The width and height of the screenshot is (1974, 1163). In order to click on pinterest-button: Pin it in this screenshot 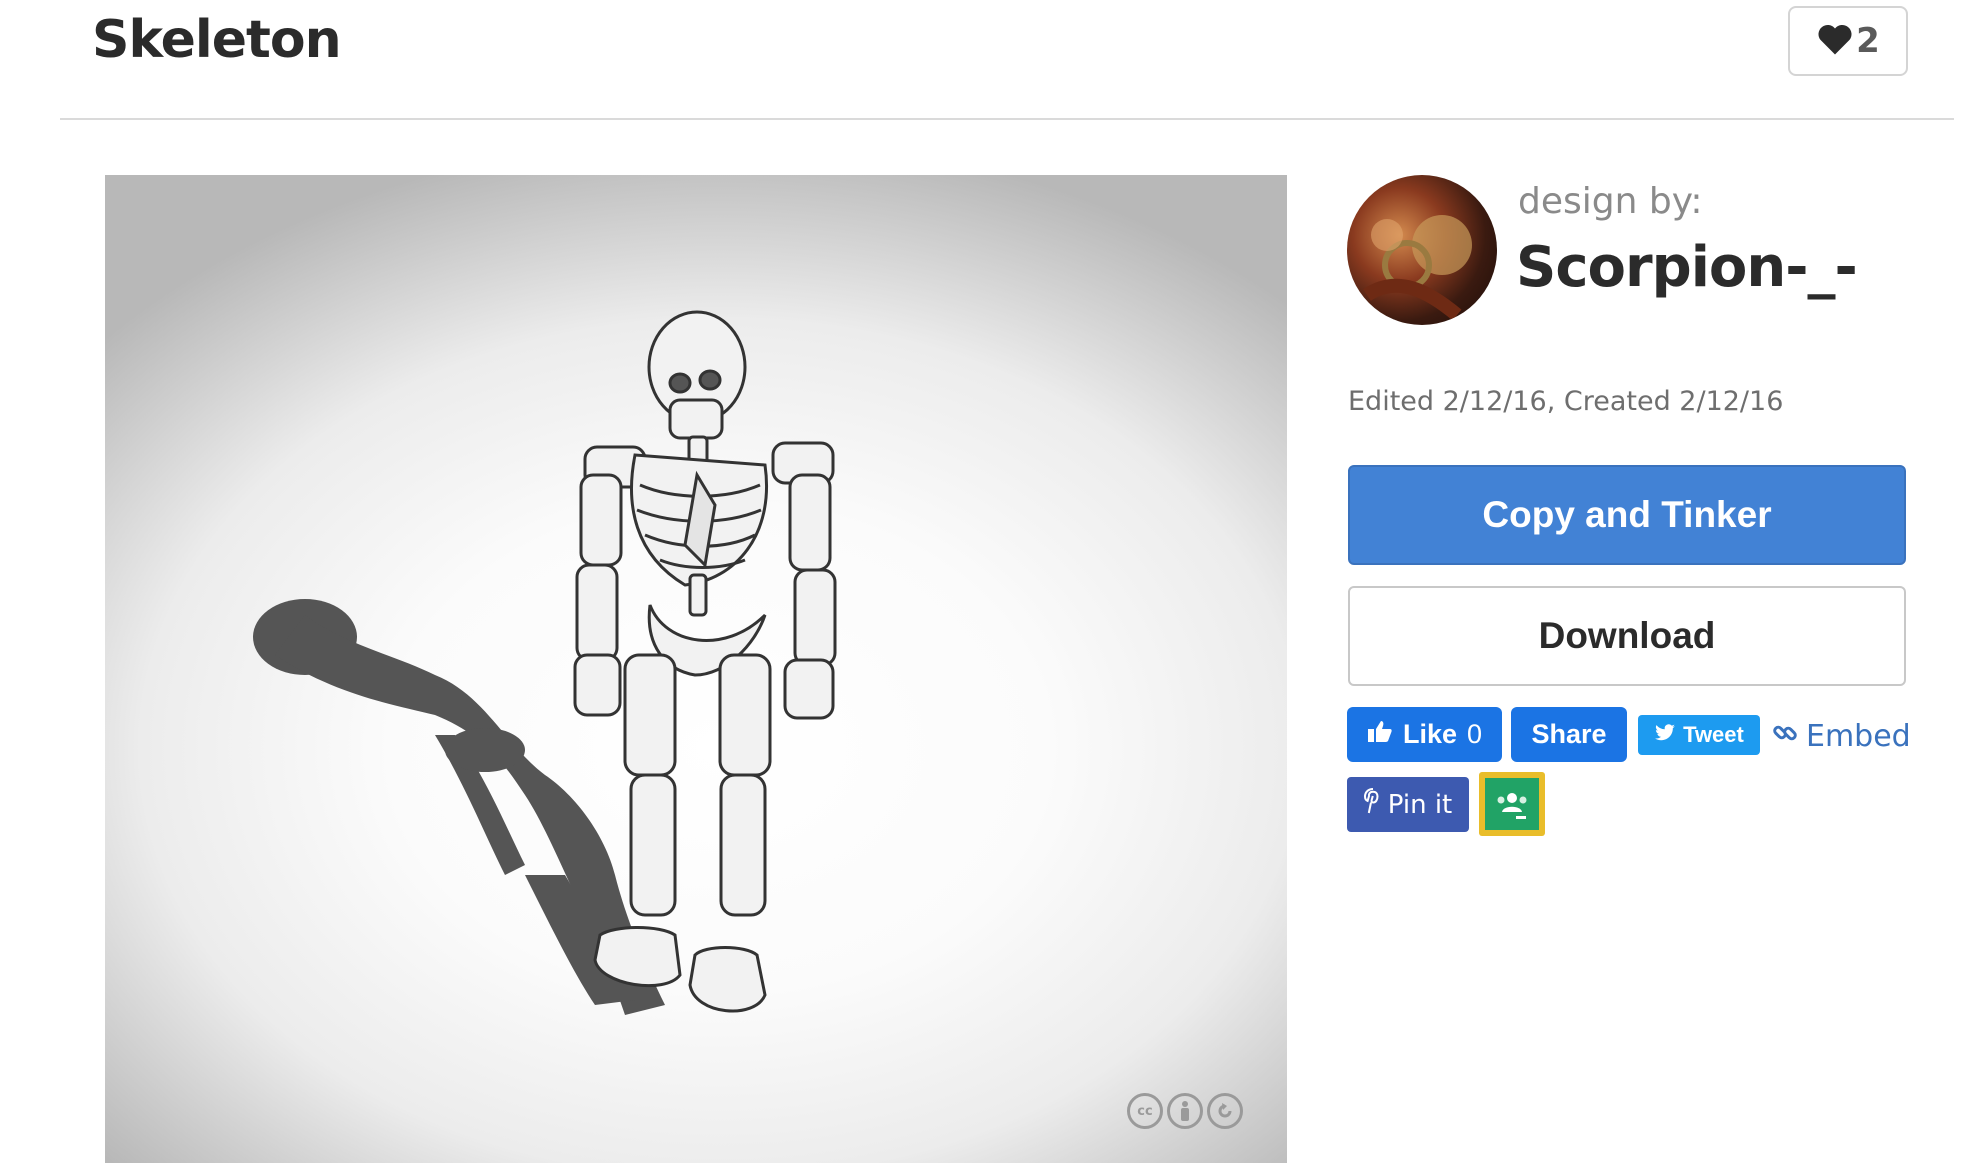, I will do `click(1408, 804)`.